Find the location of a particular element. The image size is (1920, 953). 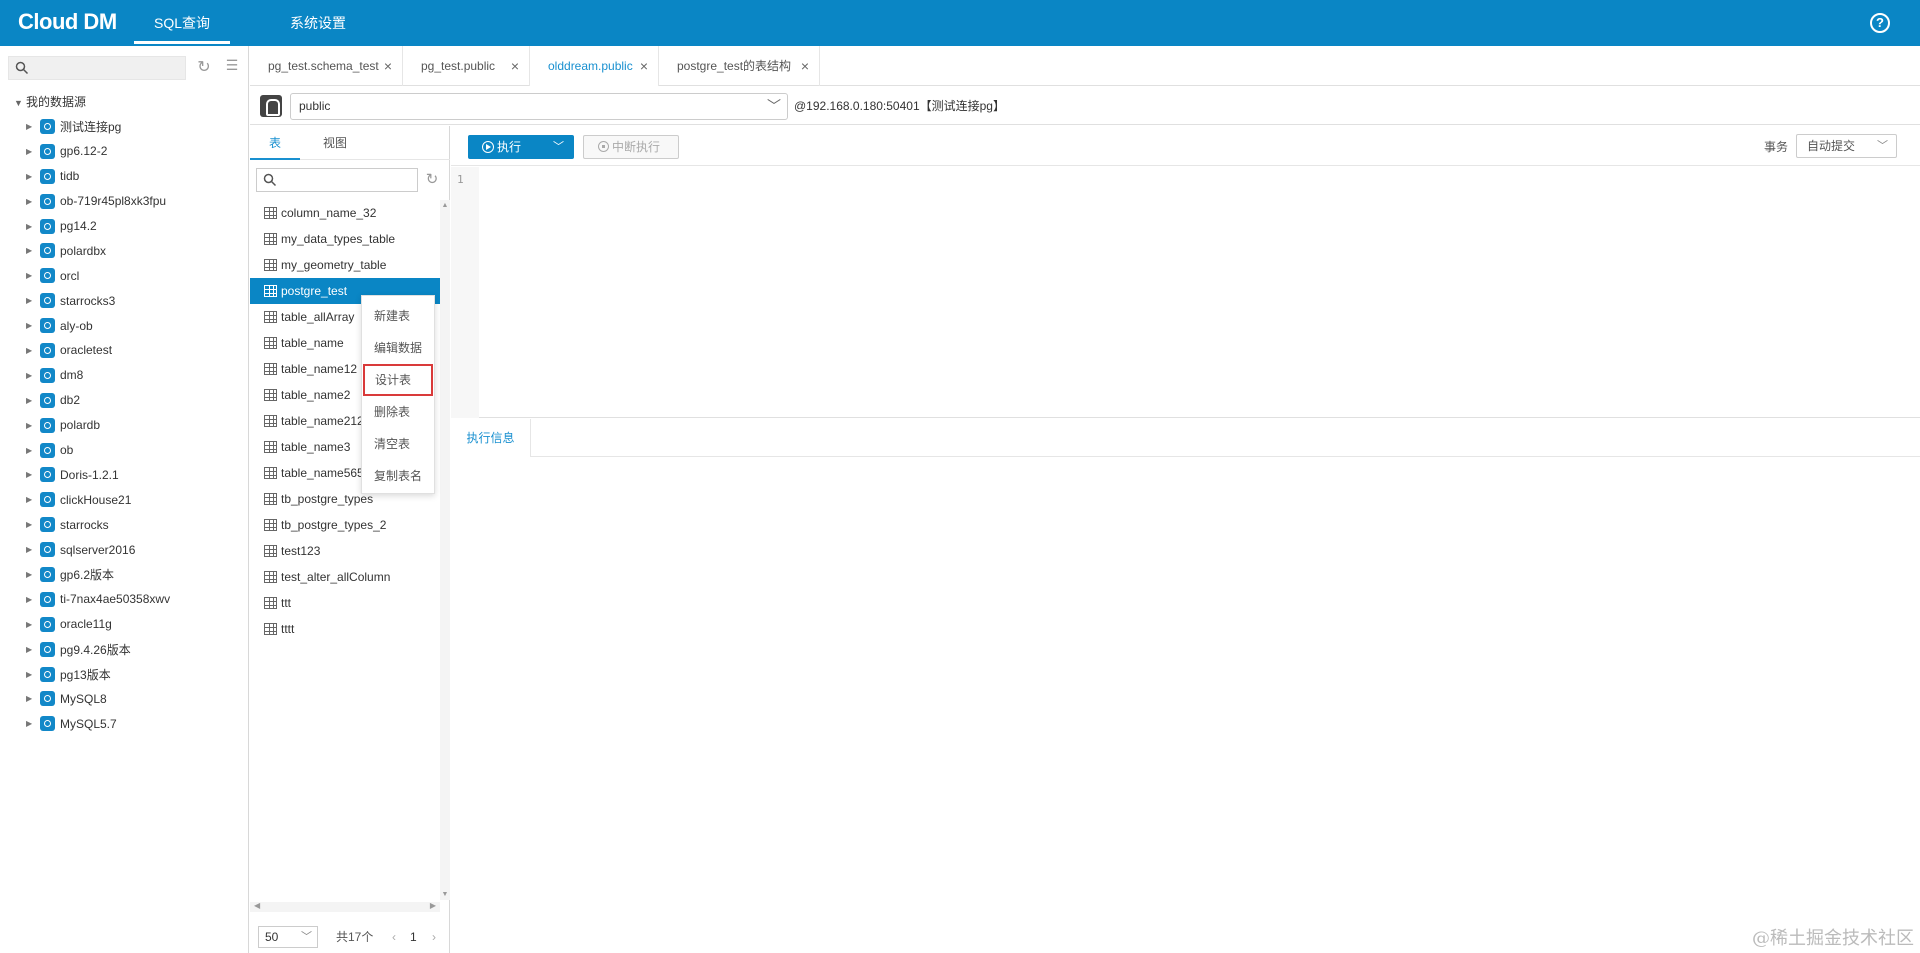

datasource-item: ▶ gp6.2版本 is located at coordinates (136, 574).